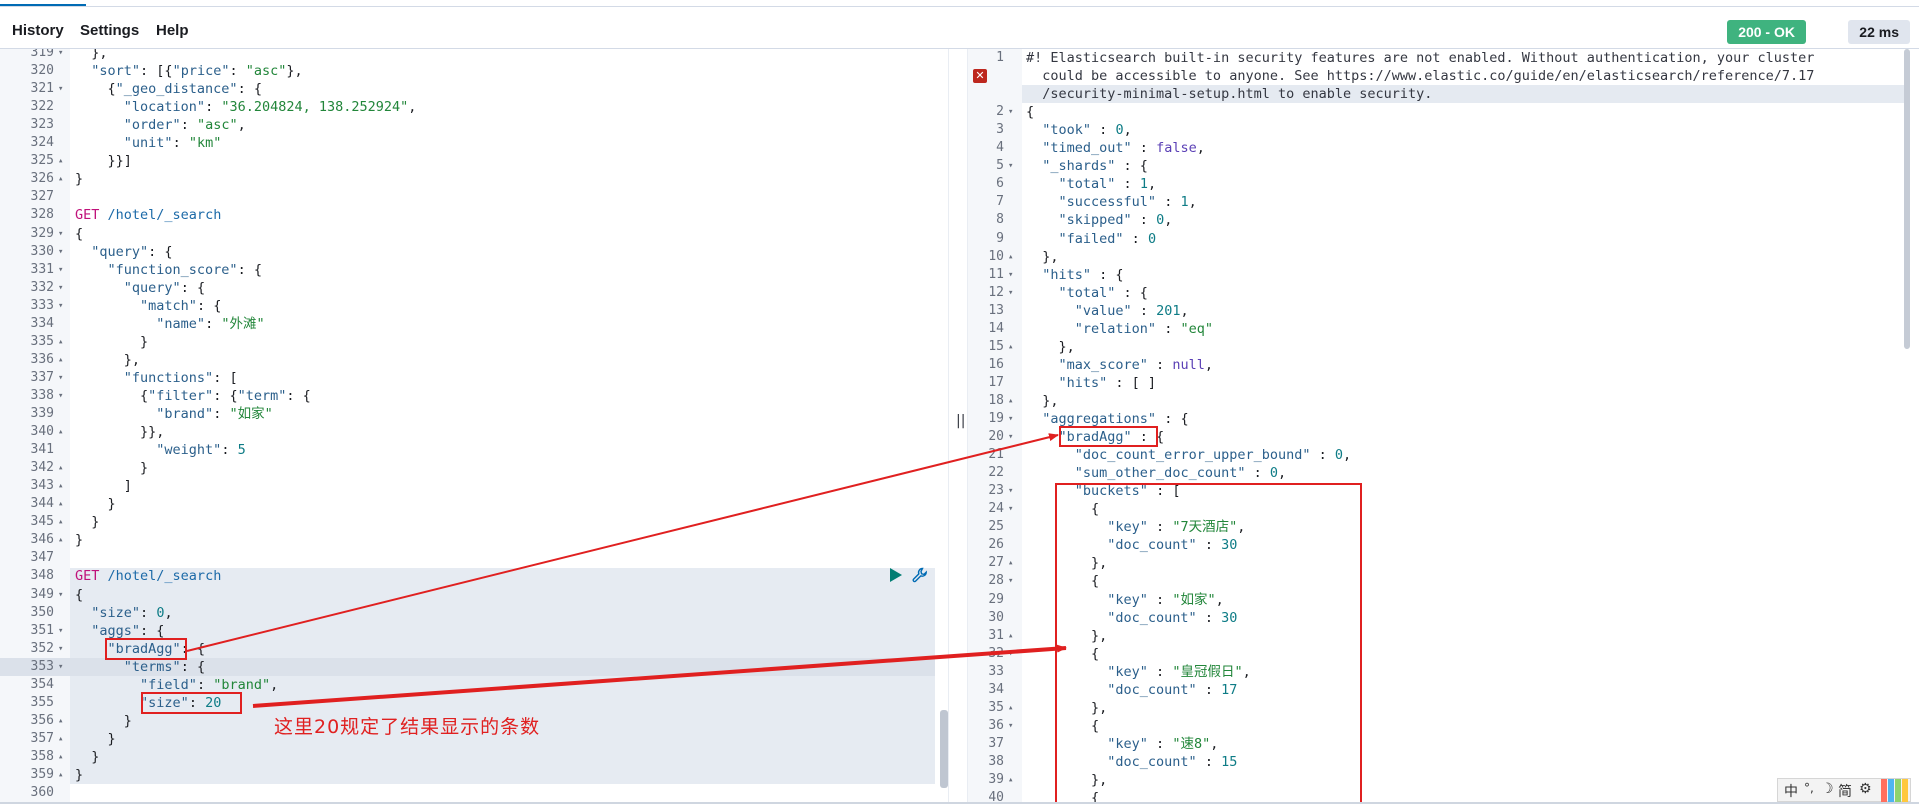 This screenshot has height=804, width=1919. What do you see at coordinates (1809, 788) in the screenshot?
I see `ime-punctuation-toggle: °,` at bounding box center [1809, 788].